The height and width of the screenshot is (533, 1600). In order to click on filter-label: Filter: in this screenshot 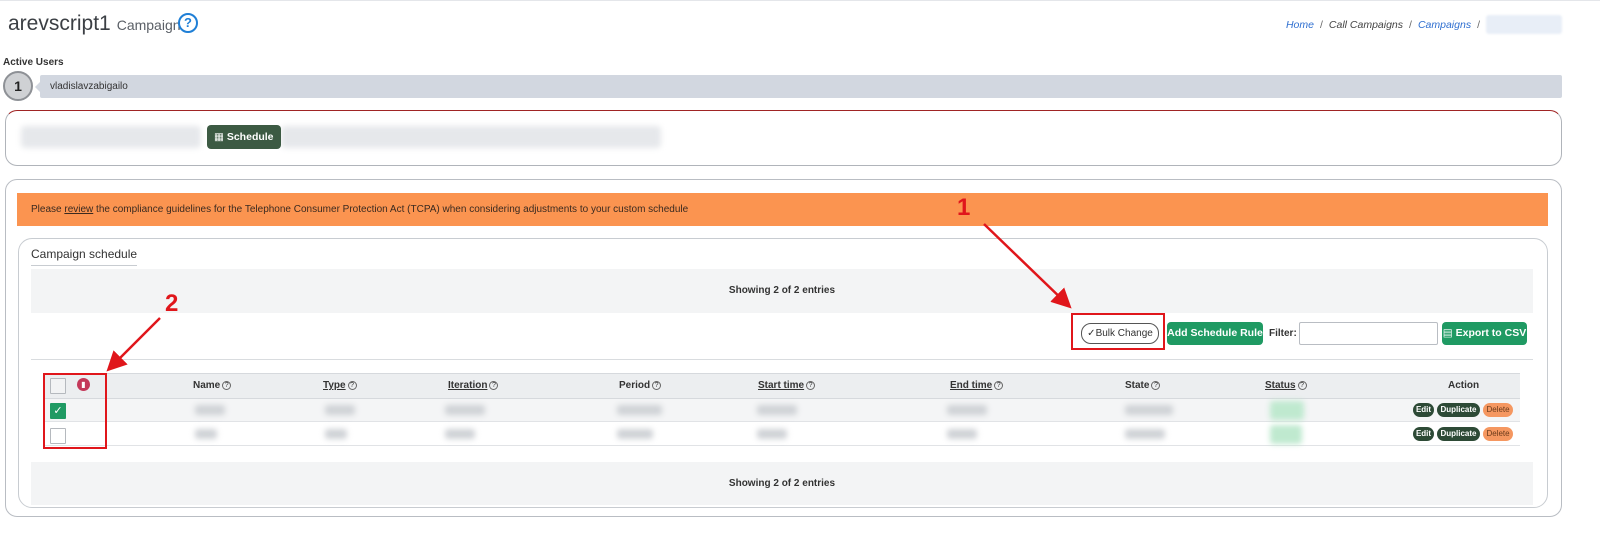, I will do `click(1283, 333)`.